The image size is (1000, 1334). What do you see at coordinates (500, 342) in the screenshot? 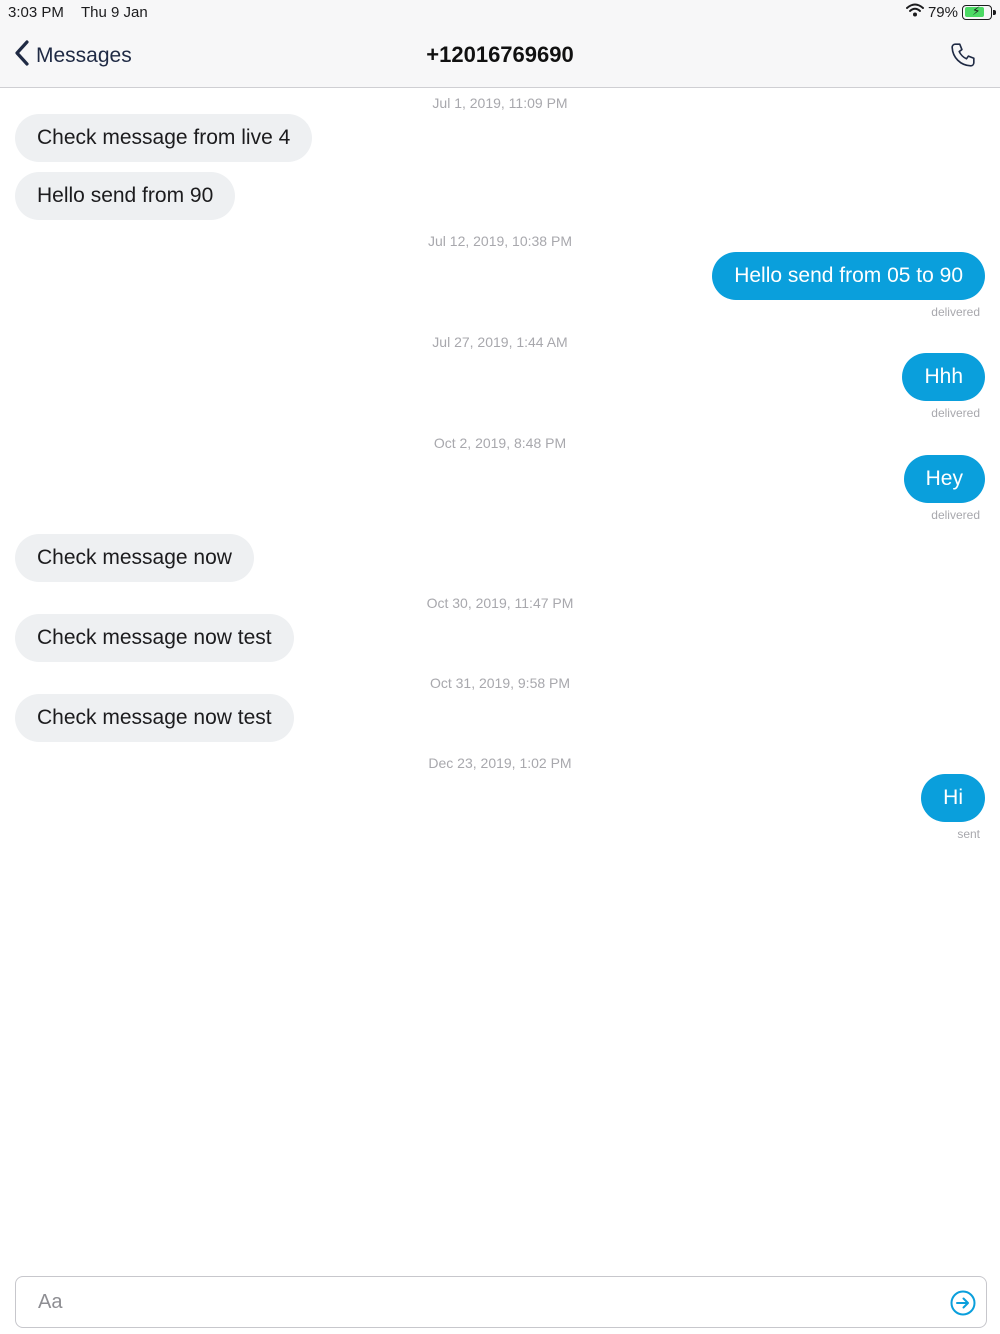
I see `message-timestamp: Jul 27, 2019, 1:44 AM` at bounding box center [500, 342].